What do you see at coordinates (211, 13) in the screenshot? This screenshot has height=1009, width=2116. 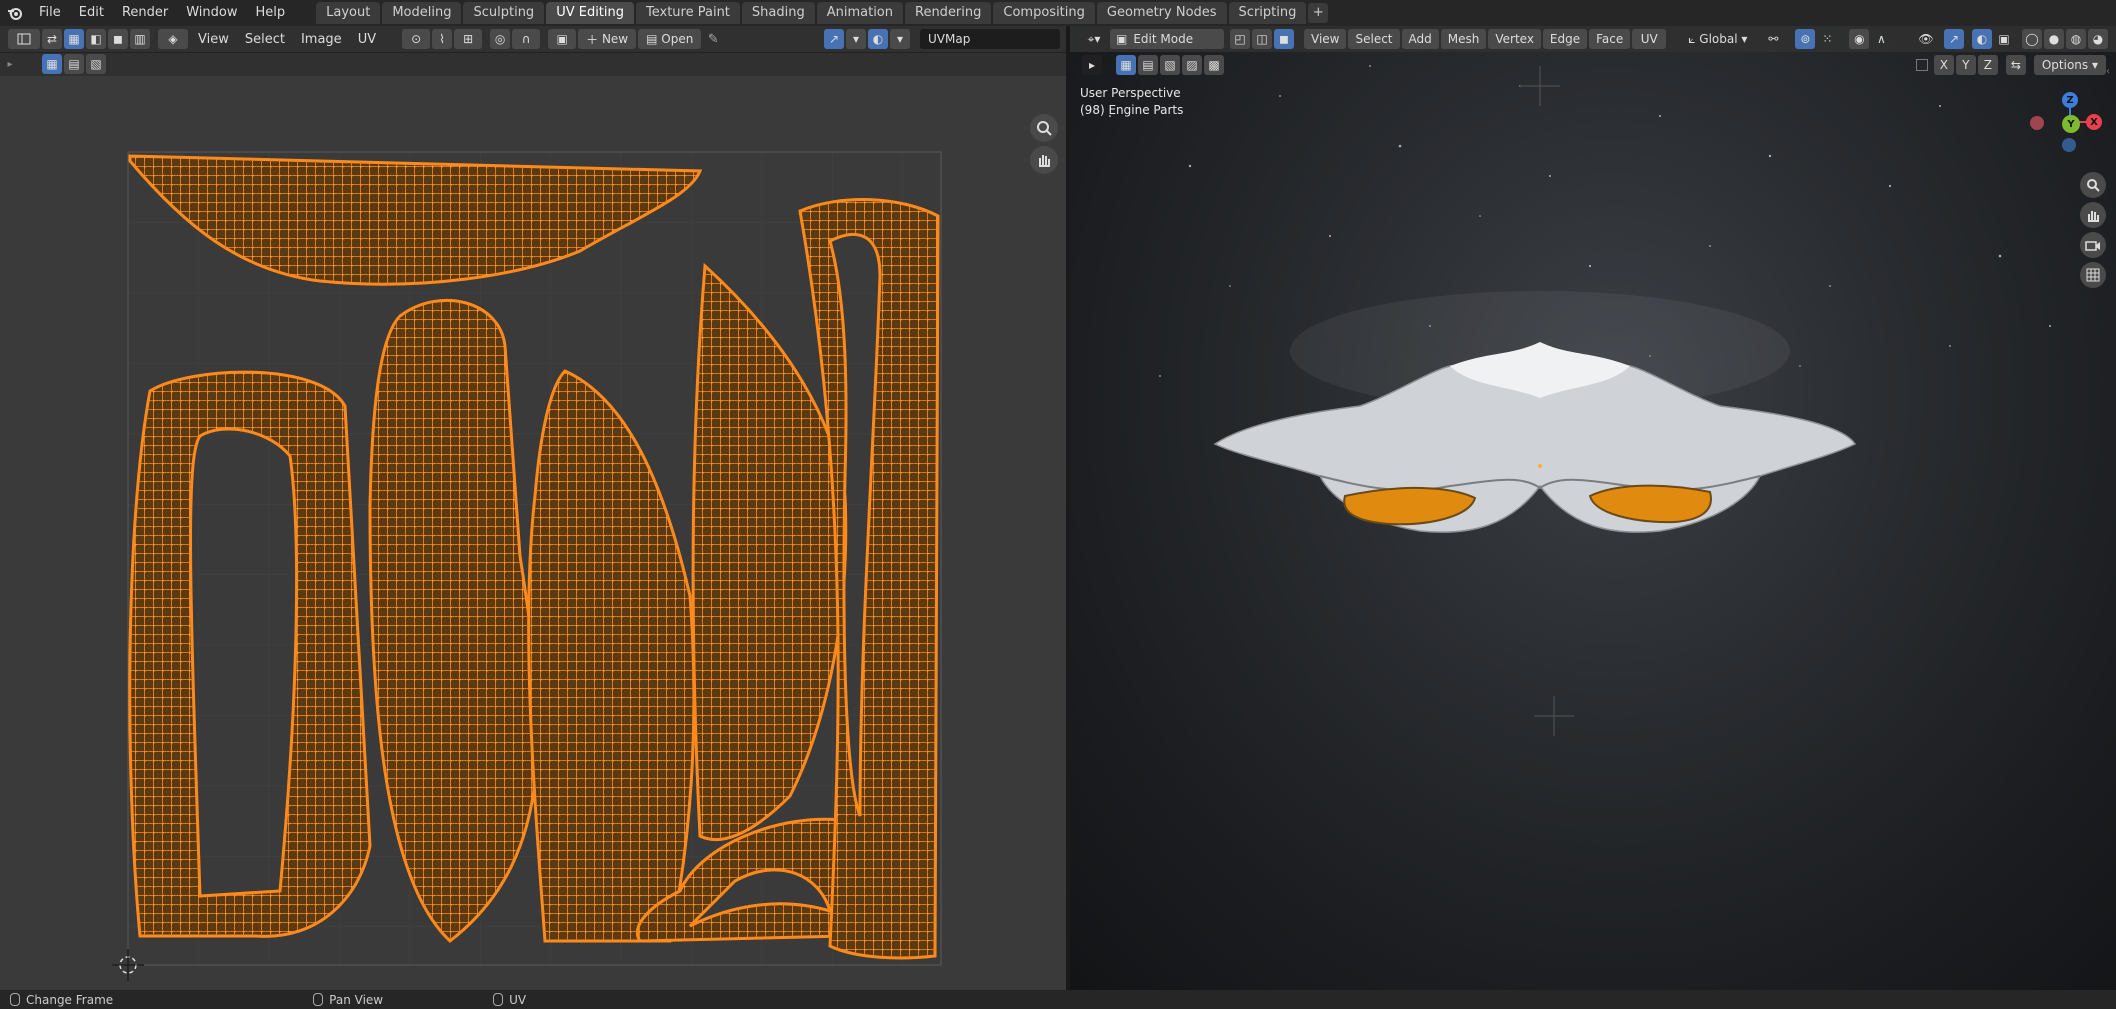 I see `menu-window: Window` at bounding box center [211, 13].